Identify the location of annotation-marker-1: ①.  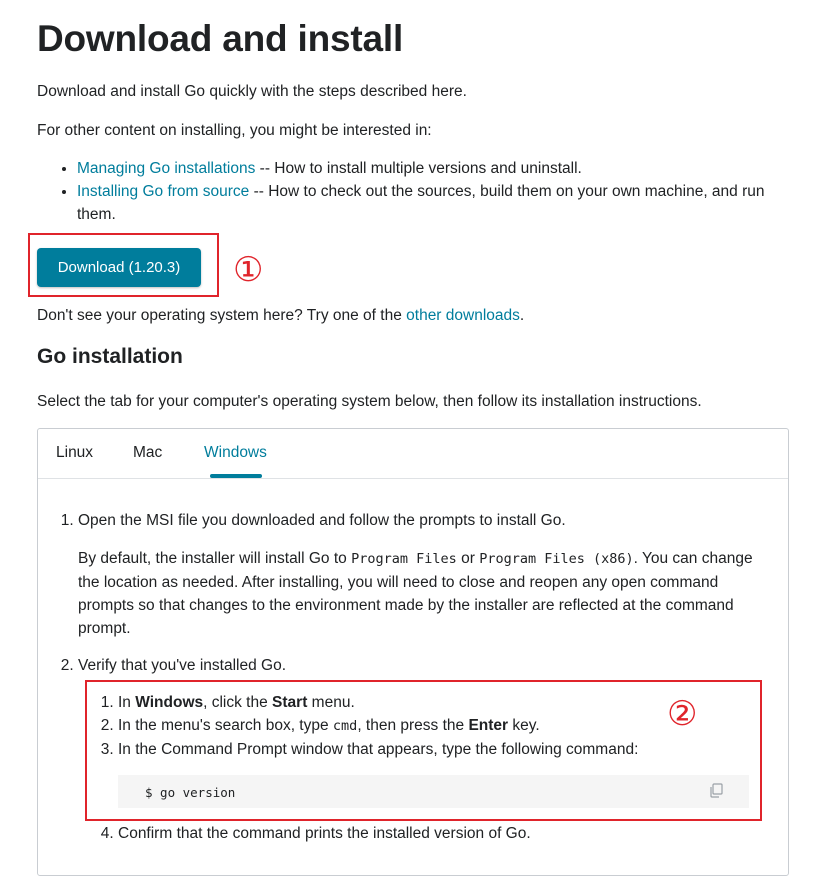
(248, 270).